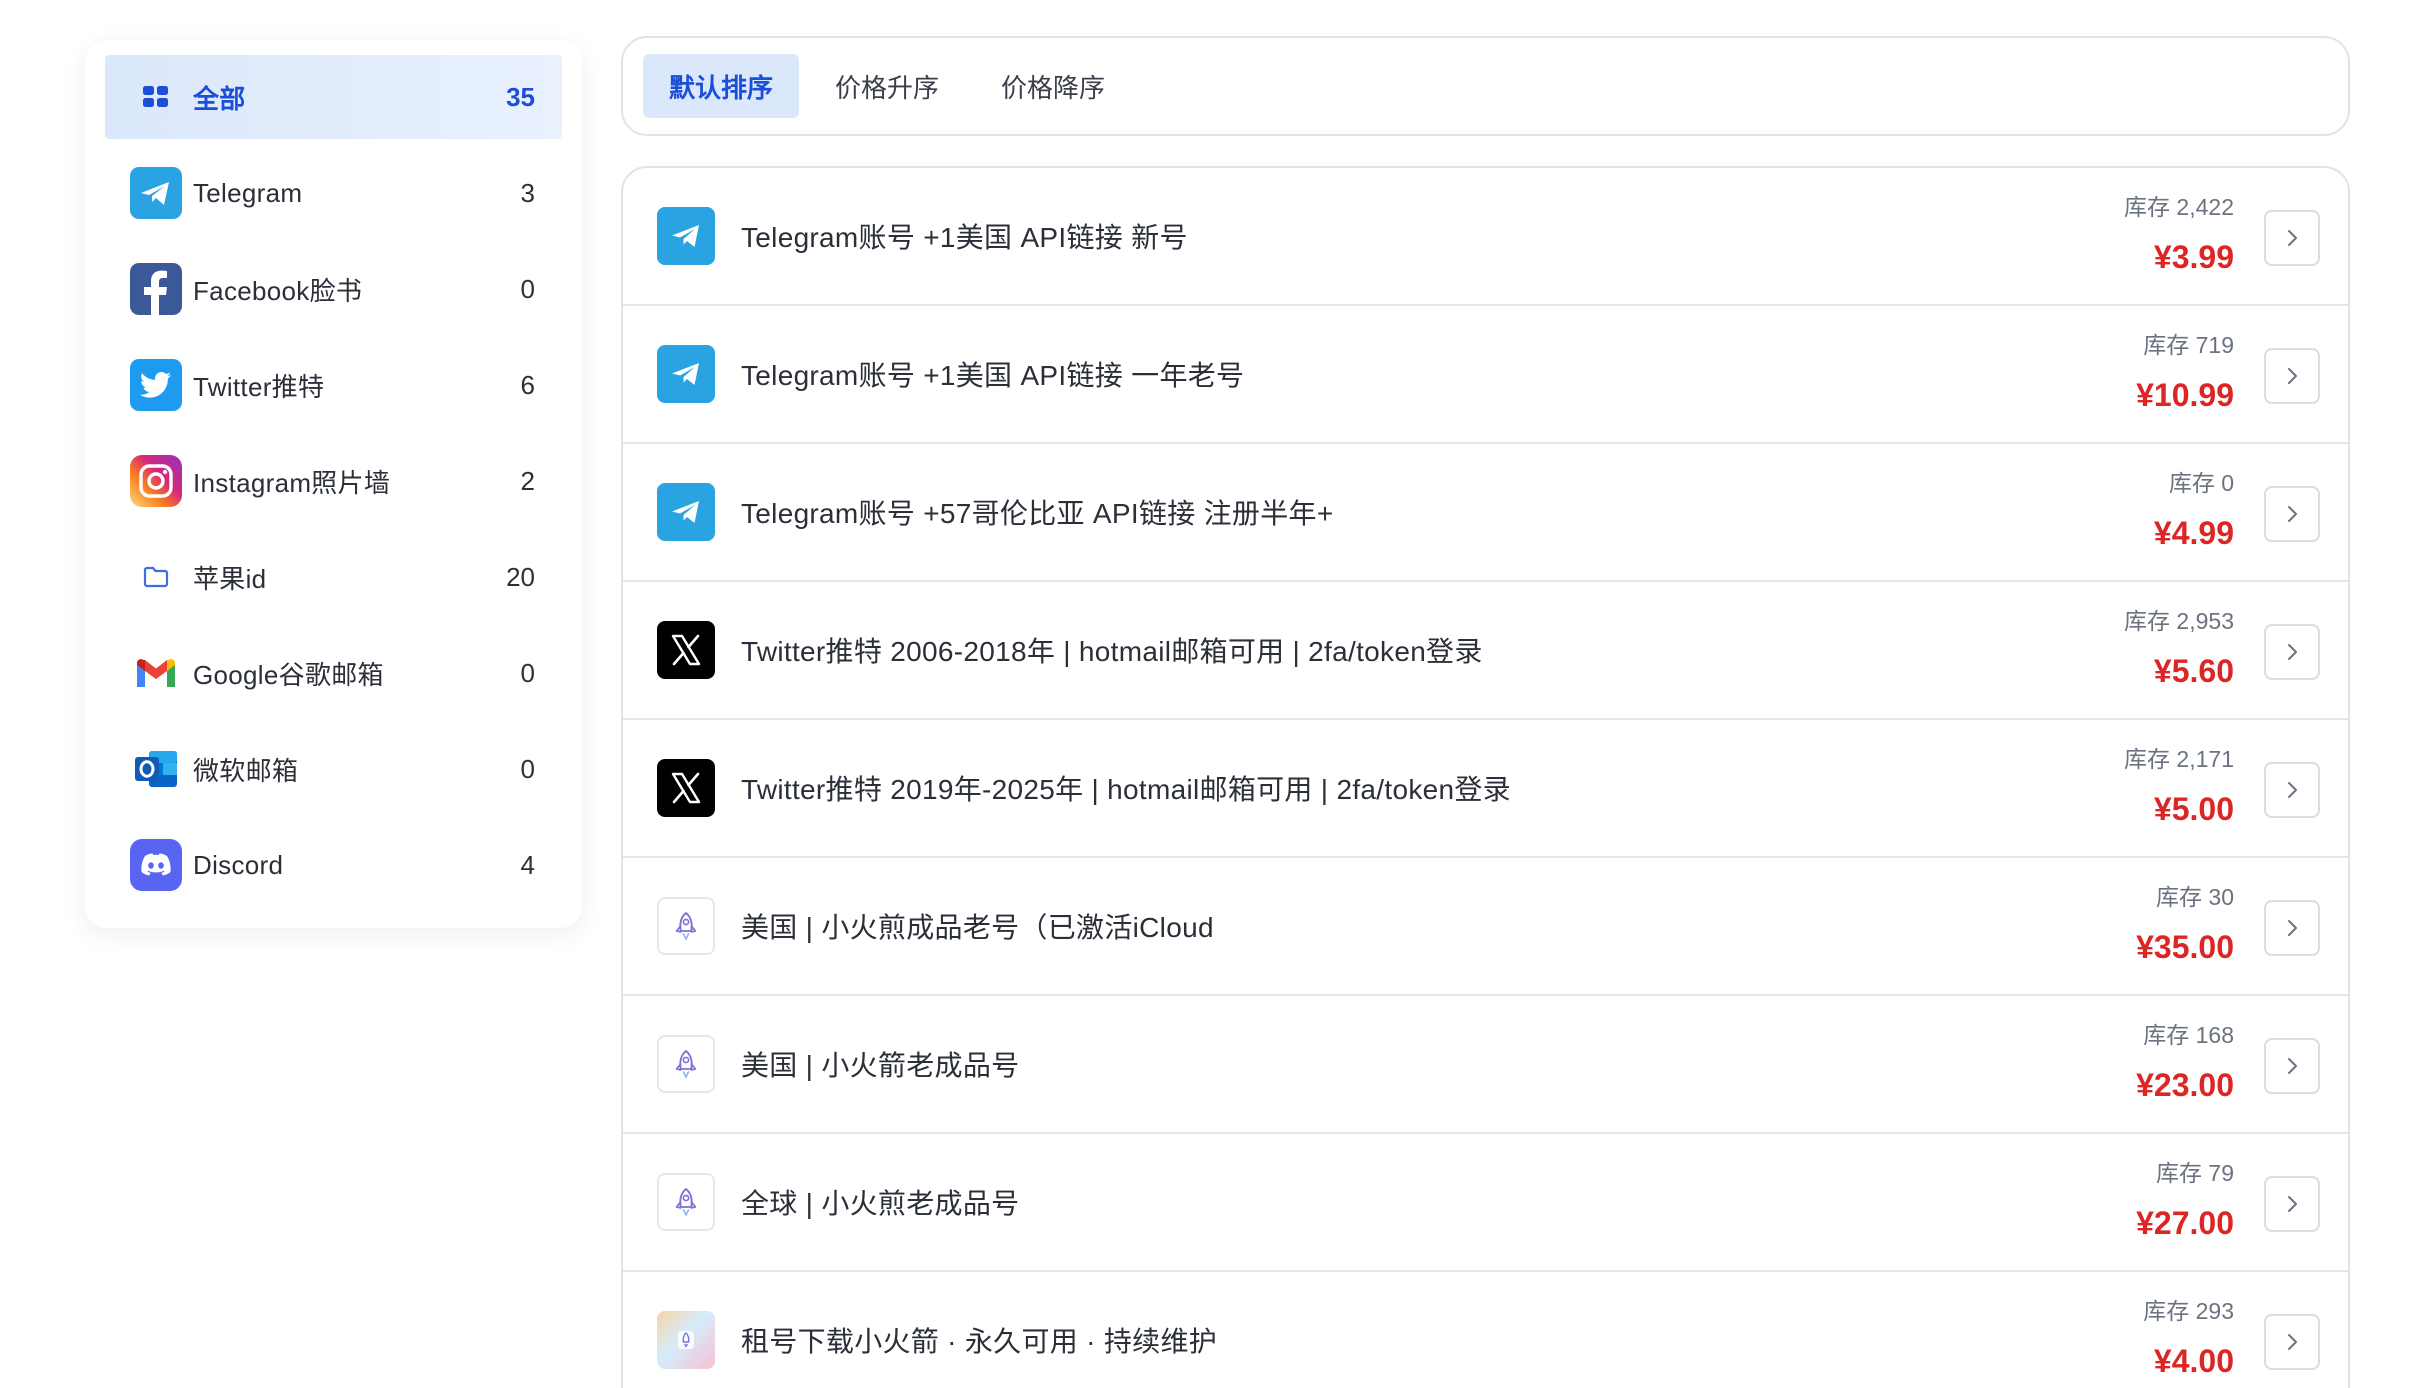 The image size is (2410, 1388). I want to click on product-row: 美国 | 小火箭老成品号 库存 168 ¥23.00, so click(1485, 1065).